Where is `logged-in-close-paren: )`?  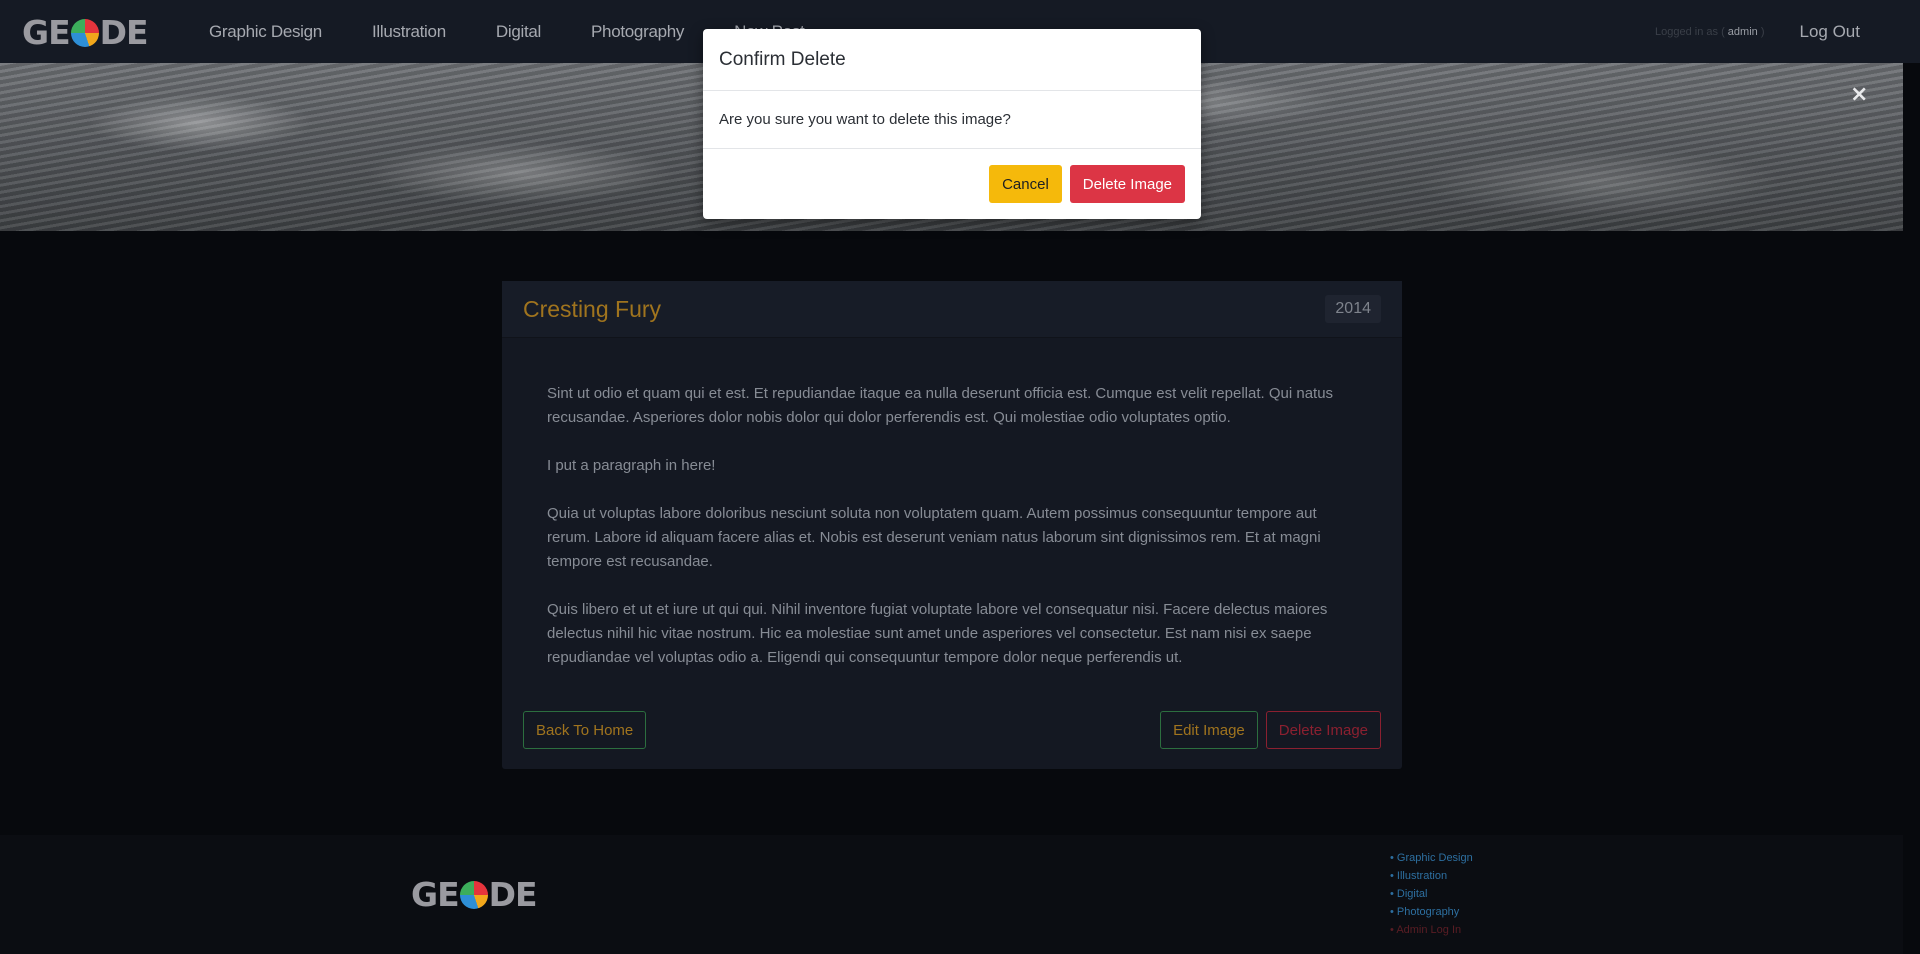 logged-in-close-paren: ) is located at coordinates (1762, 31).